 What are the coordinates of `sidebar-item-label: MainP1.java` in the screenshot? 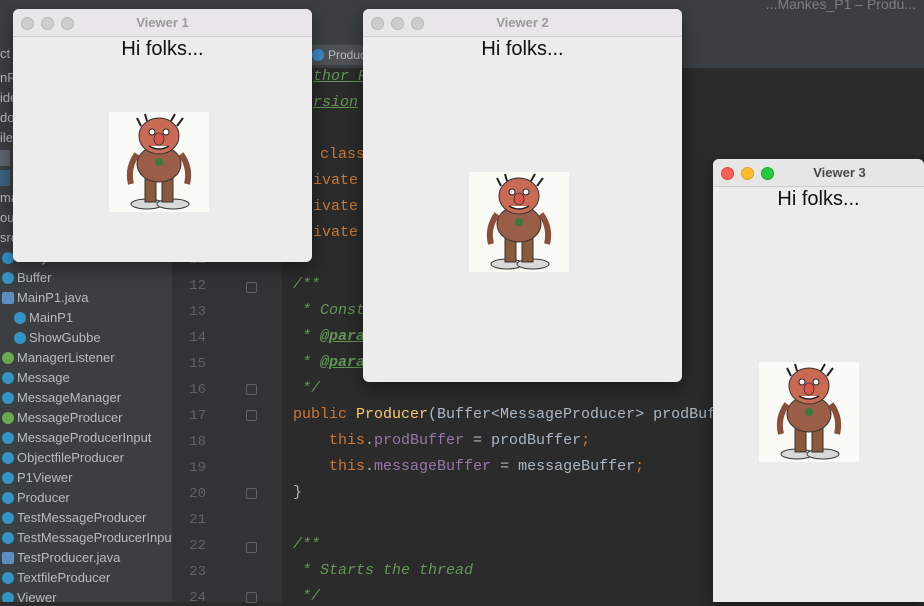 It's located at (53, 297).